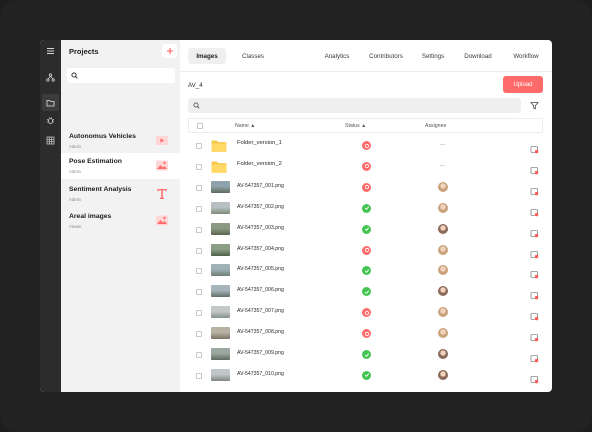 This screenshot has height=432, width=592. Describe the element at coordinates (121, 75) in the screenshot. I see `project-search-input` at that location.